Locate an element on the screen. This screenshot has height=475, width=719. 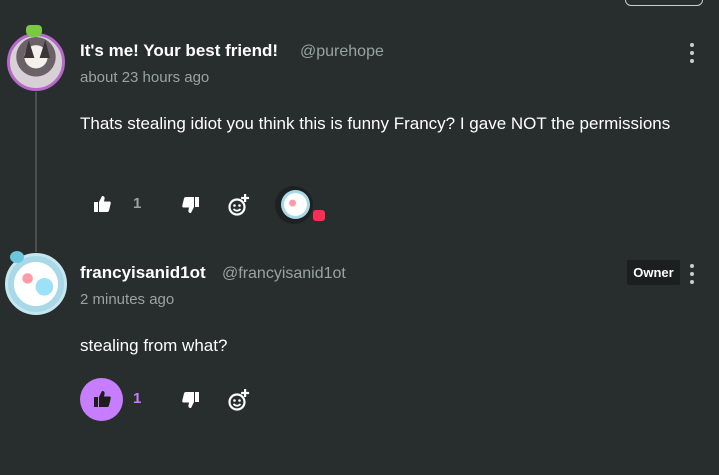
top-action-button is located at coordinates (664, 3).